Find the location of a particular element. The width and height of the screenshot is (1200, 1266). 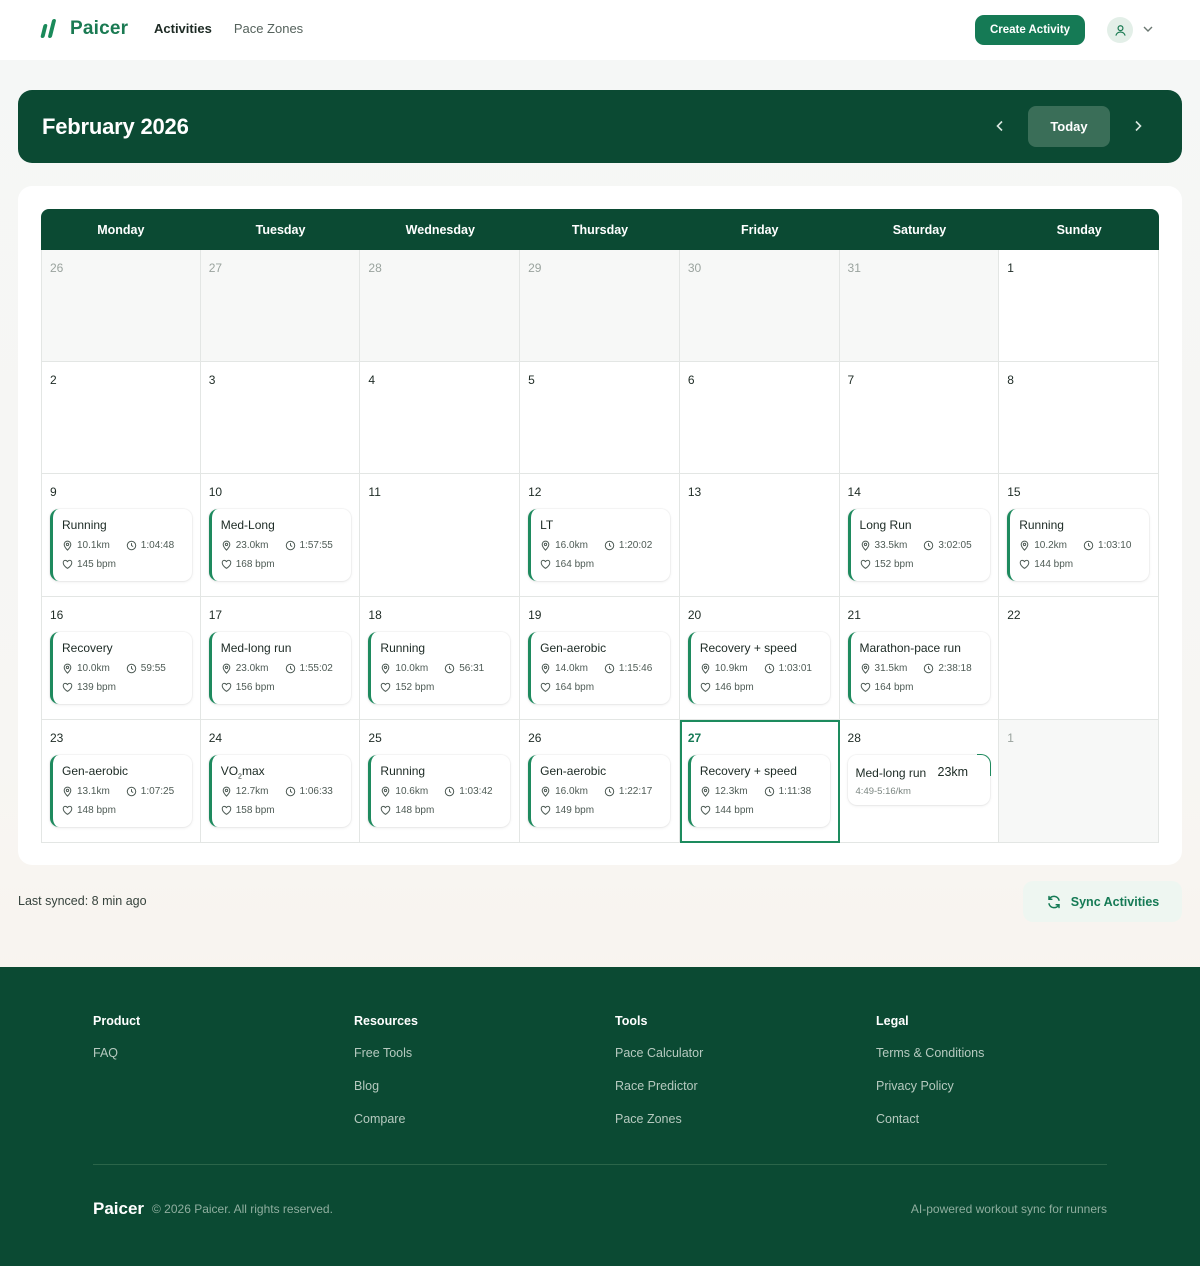

activity-card: Gen-aerobic 16.0km 1:22:17 149 bpm is located at coordinates (599, 791).